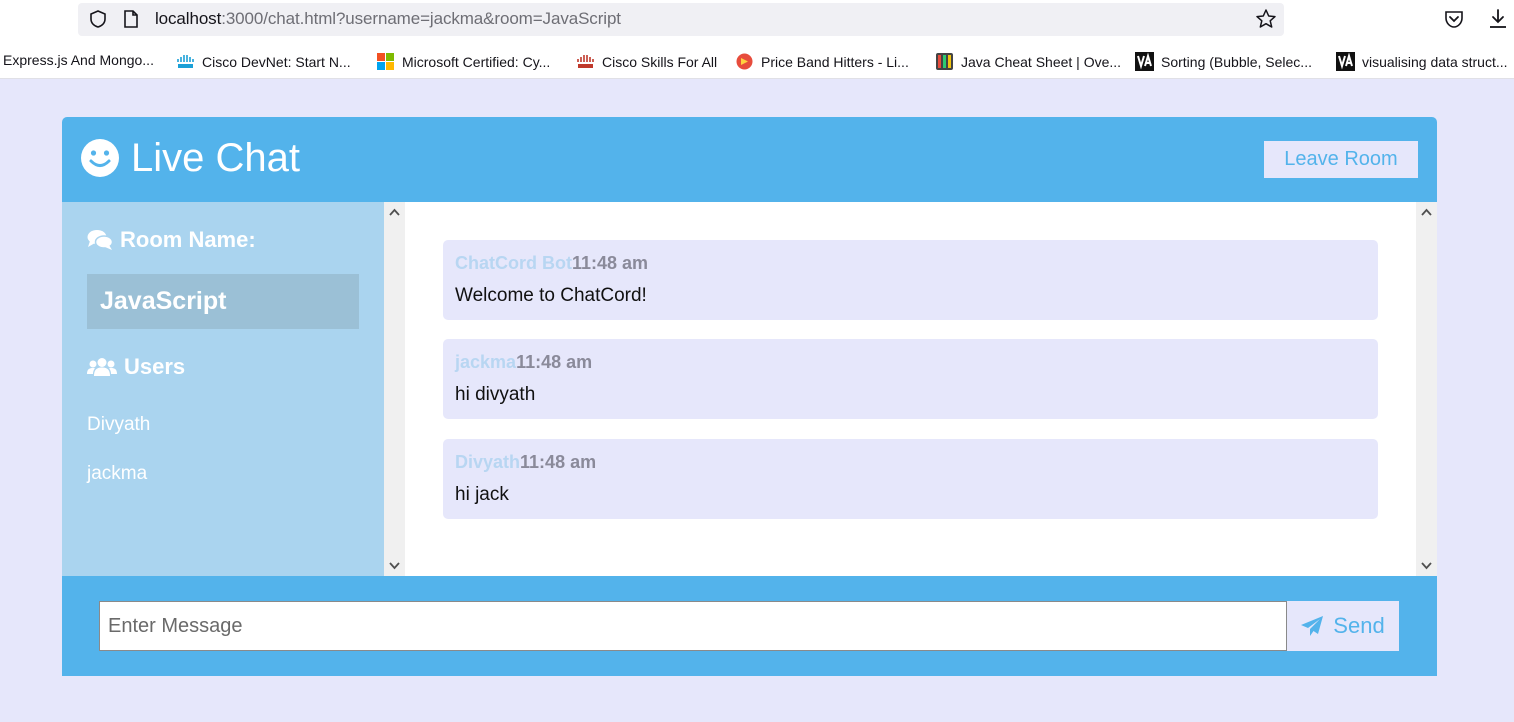 Image resolution: width=1514 pixels, height=722 pixels. What do you see at coordinates (944, 61) in the screenshot?
I see `java-cheat-icon` at bounding box center [944, 61].